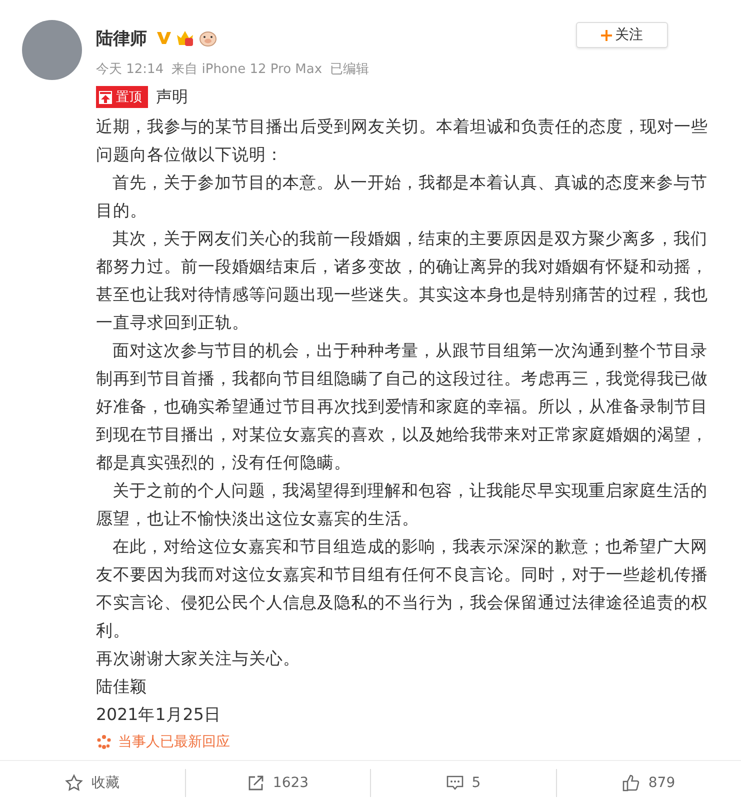 The height and width of the screenshot is (804, 741). What do you see at coordinates (402, 141) in the screenshot?
I see `paragraph: 近期，我参与的某节目播出后受到网友关切。本着坦诚和负责任的态度，现对一些问题向各位做以下说明：` at bounding box center [402, 141].